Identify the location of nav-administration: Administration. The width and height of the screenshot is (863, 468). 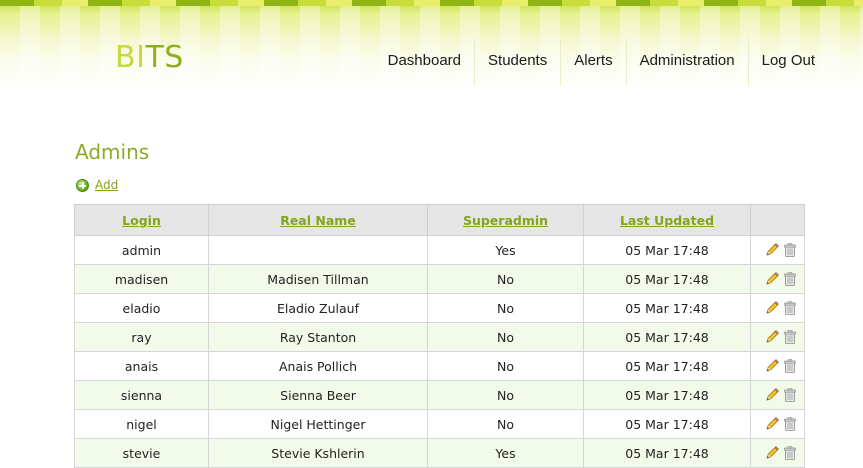
(686, 62).